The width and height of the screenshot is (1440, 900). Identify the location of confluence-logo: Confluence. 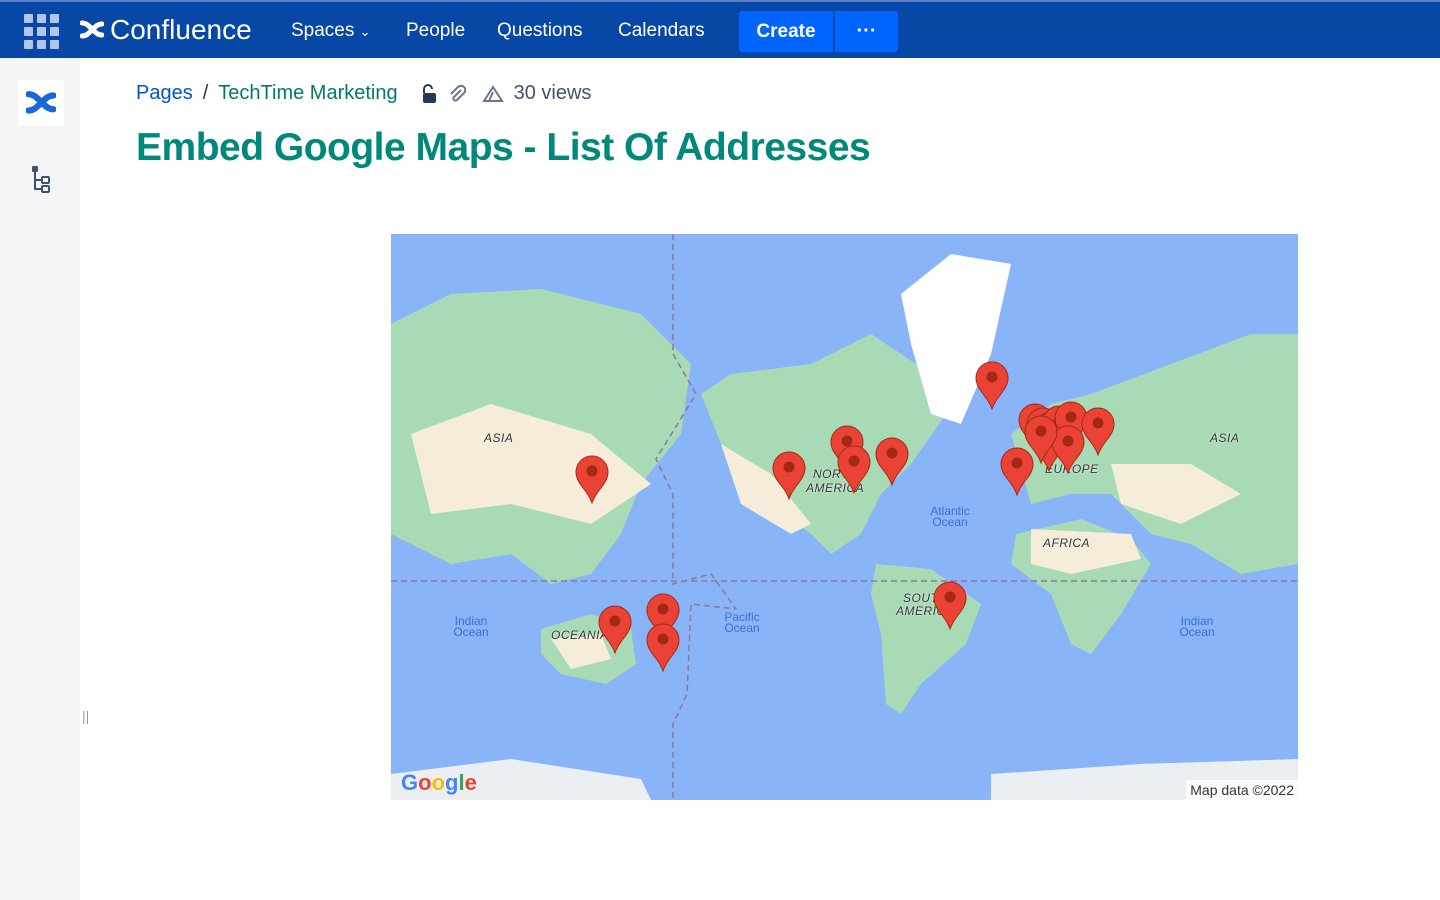
(166, 30).